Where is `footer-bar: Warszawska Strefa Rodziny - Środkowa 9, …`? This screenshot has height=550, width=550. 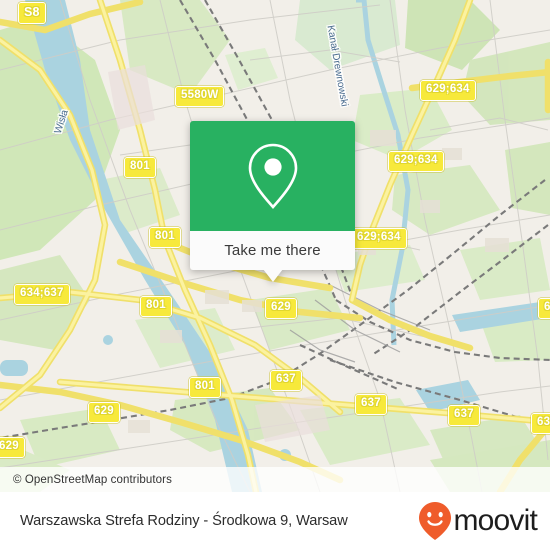 footer-bar: Warszawska Strefa Rodziny - Środkowa 9, … is located at coordinates (275, 521).